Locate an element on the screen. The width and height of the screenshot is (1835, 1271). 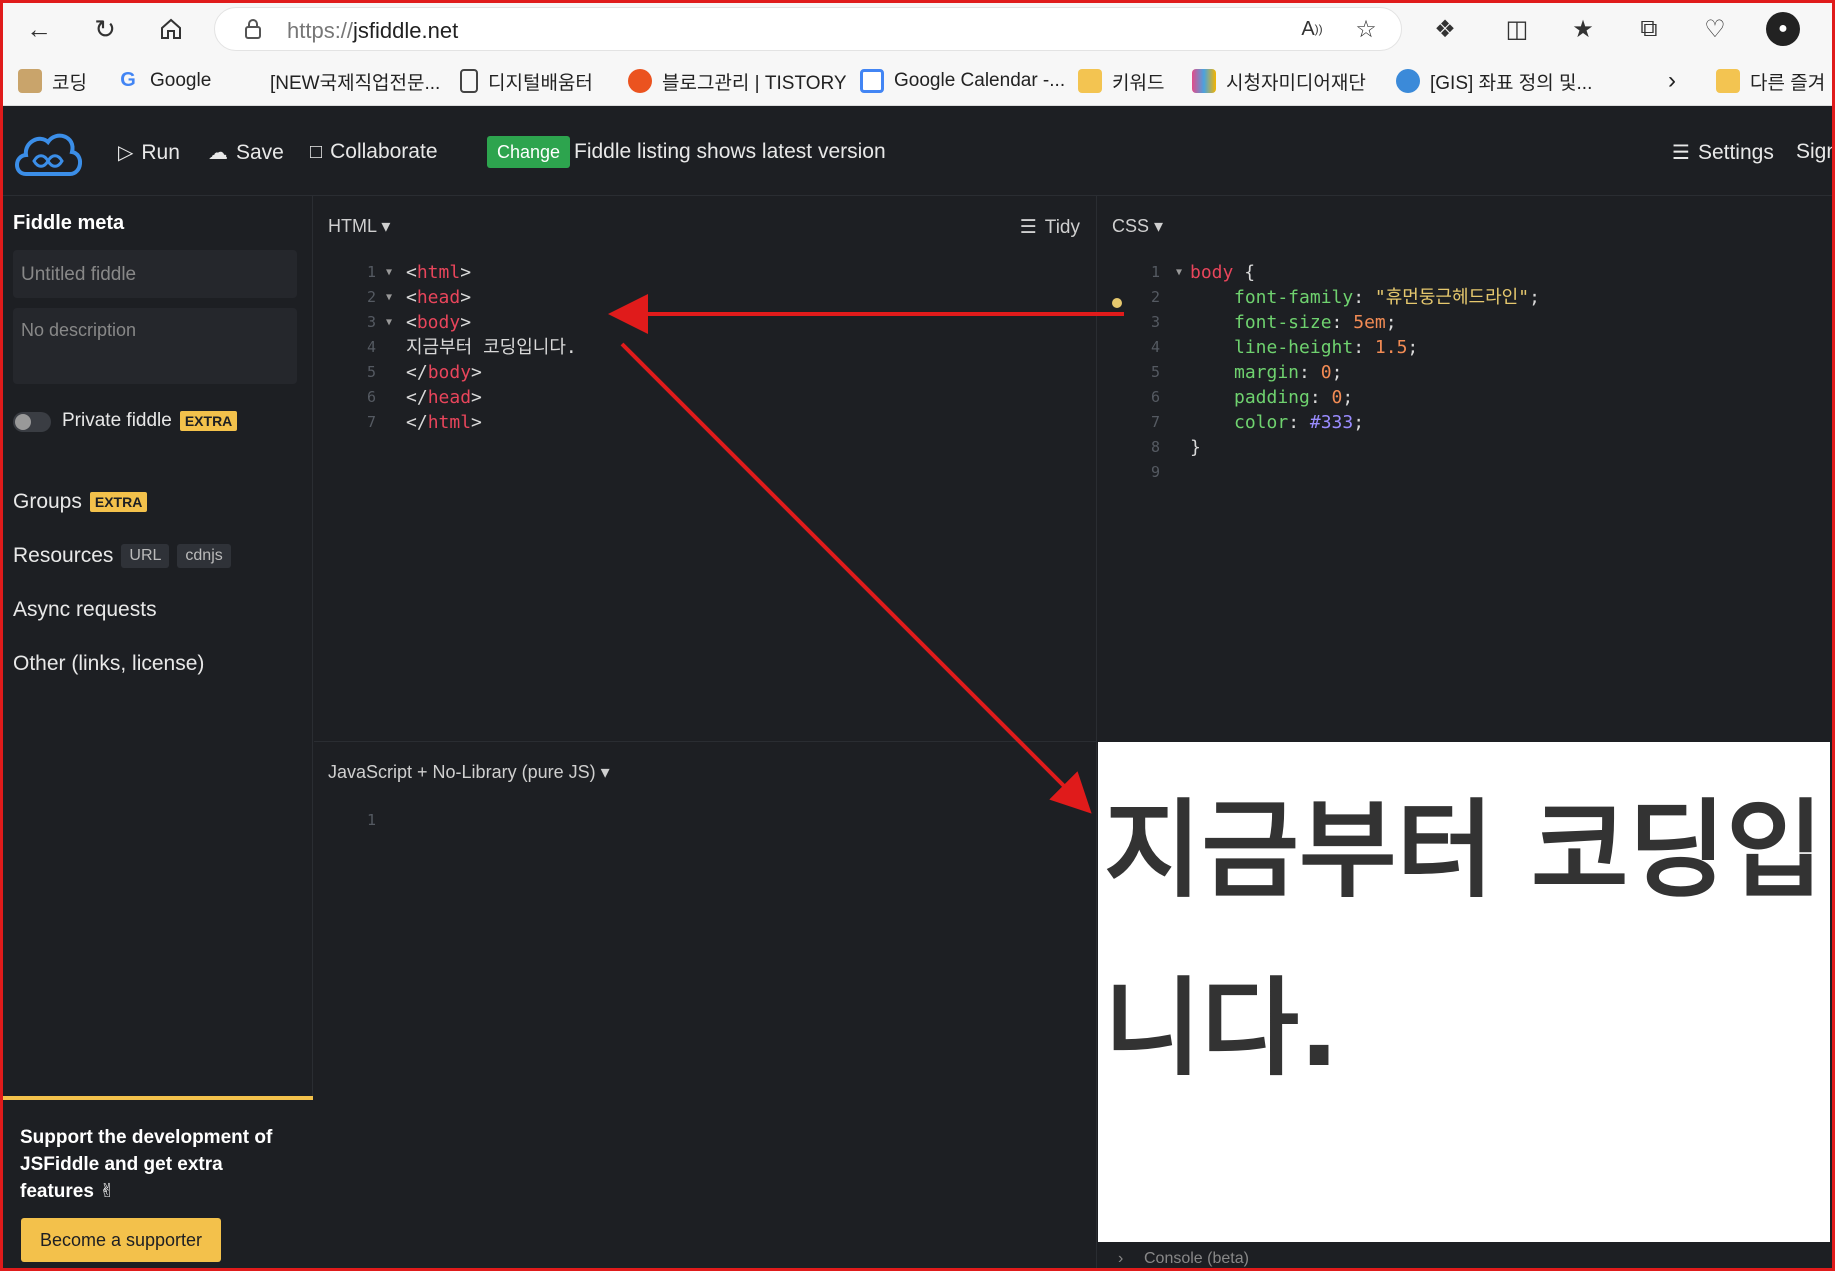
html-panel-label: HTML ▾ is located at coordinates (359, 226).